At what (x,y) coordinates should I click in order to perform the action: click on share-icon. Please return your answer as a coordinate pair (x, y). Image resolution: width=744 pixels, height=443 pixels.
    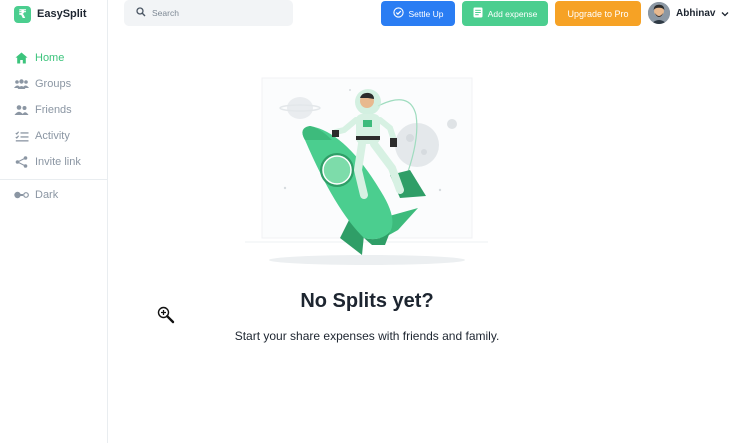
    Looking at the image, I should click on (21, 162).